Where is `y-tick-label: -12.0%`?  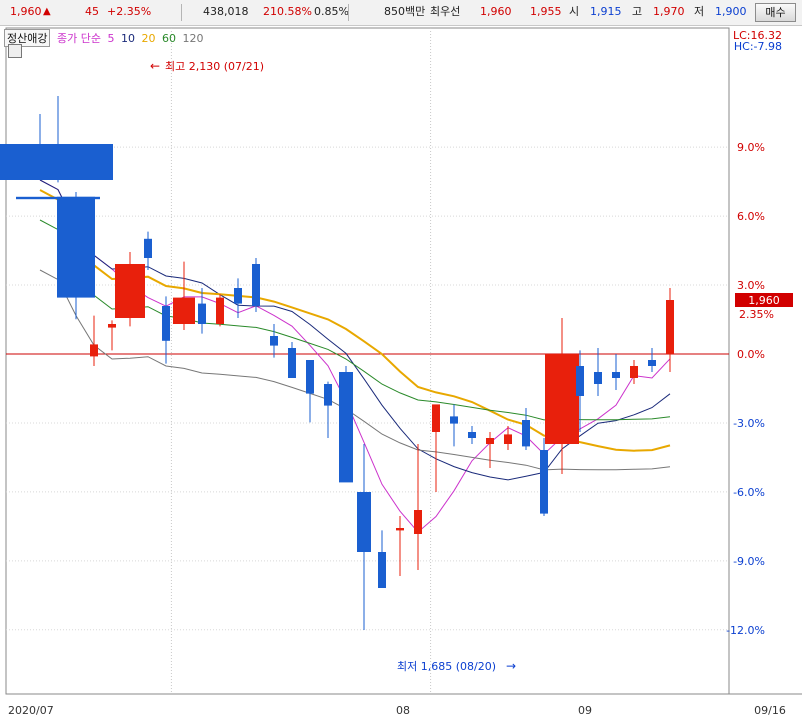
y-tick-label: -12.0% is located at coordinates (745, 630).